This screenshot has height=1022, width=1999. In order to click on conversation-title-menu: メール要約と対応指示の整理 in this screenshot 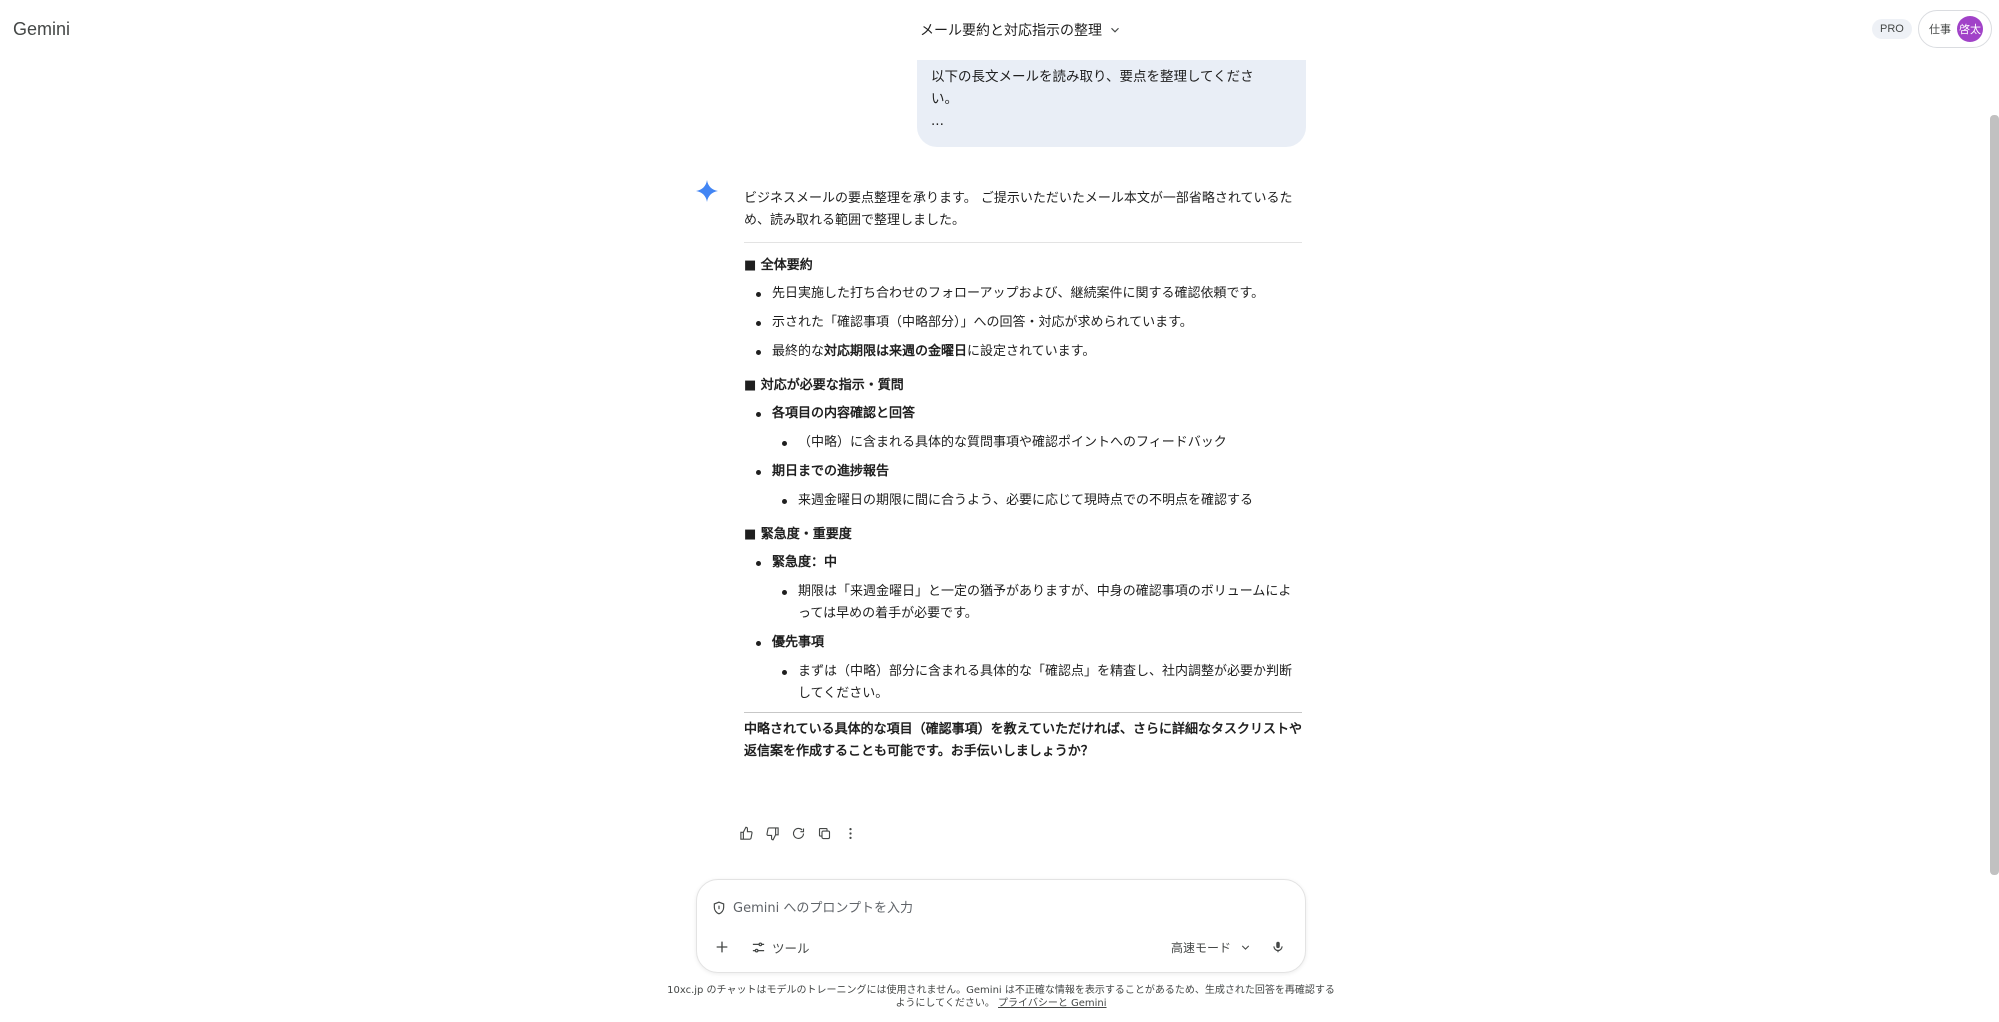, I will do `click(1021, 30)`.